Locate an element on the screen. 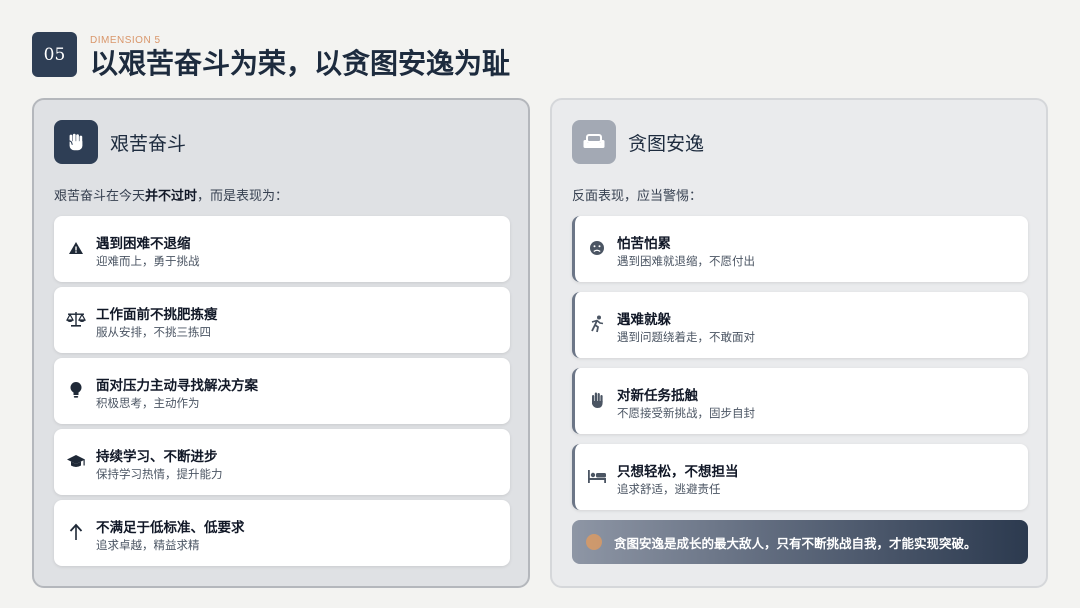 This screenshot has width=1080, height=608. warning-banner: 贪图安逸是成长的最大敌人，只有不断挑战自我，才能实现突破。 is located at coordinates (800, 542).